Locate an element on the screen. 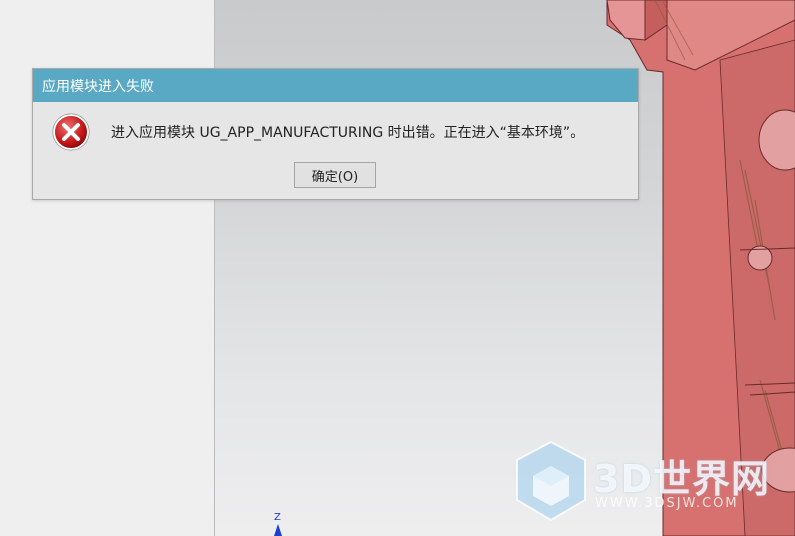  cube-logo-icon is located at coordinates (551, 481).